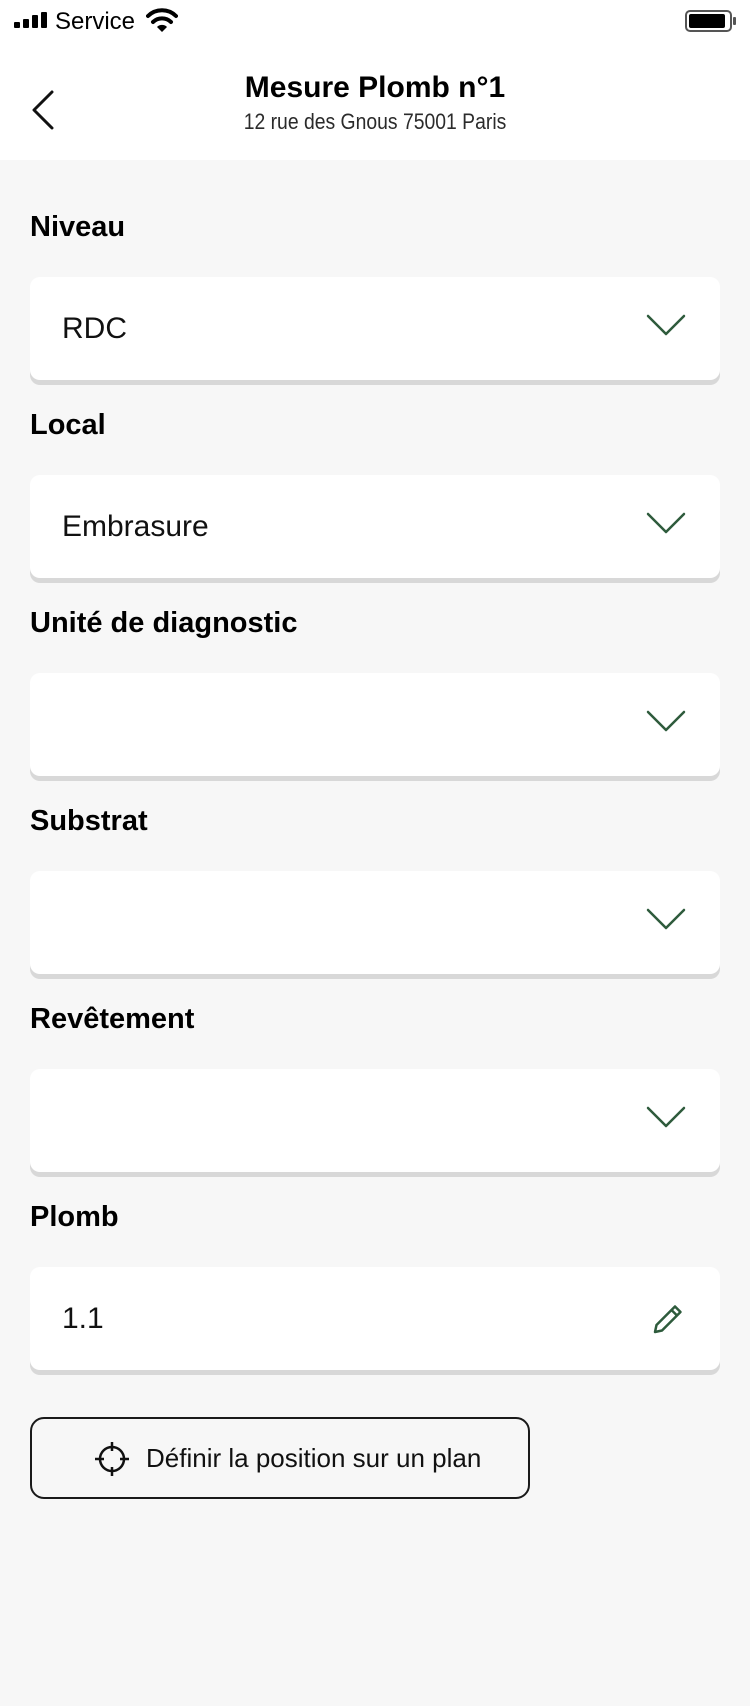 The image size is (750, 1706). What do you see at coordinates (375, 922) in the screenshot?
I see `substrat-select` at bounding box center [375, 922].